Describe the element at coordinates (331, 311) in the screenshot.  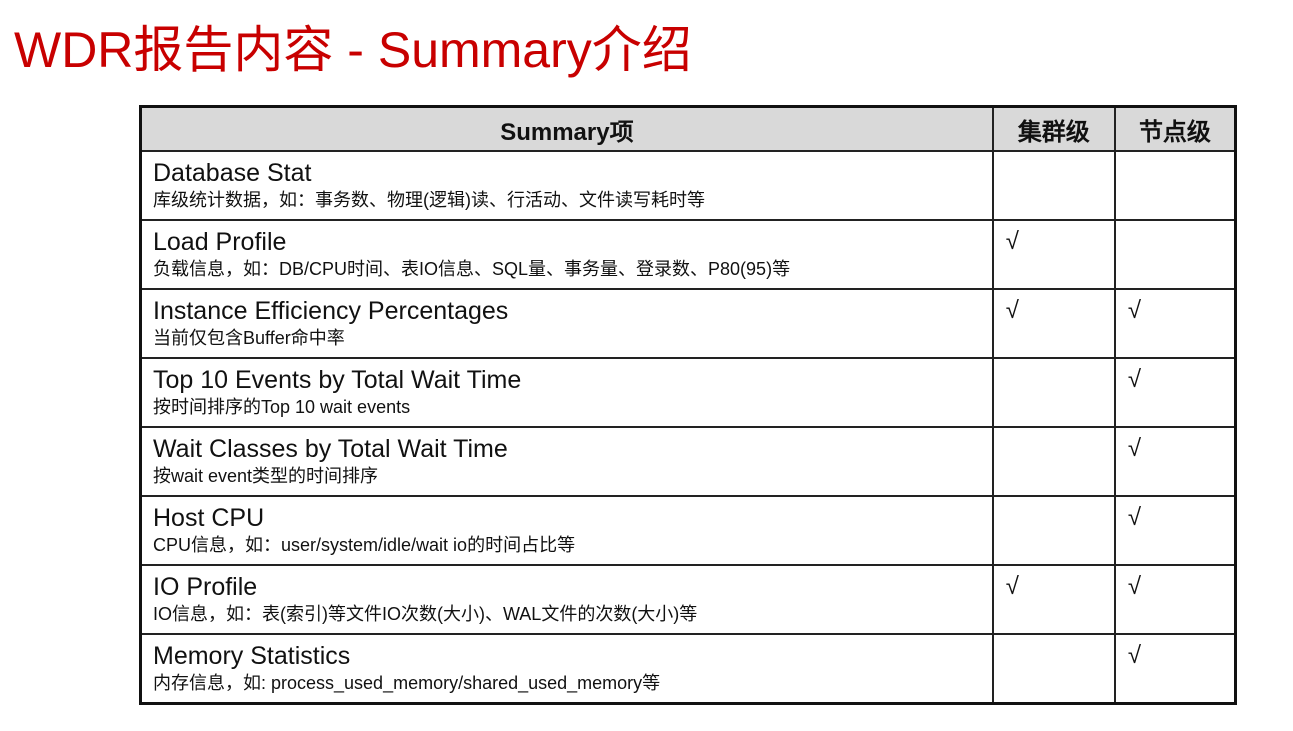
I see `summary-item-name: Instance Efficiency Percentages` at that location.